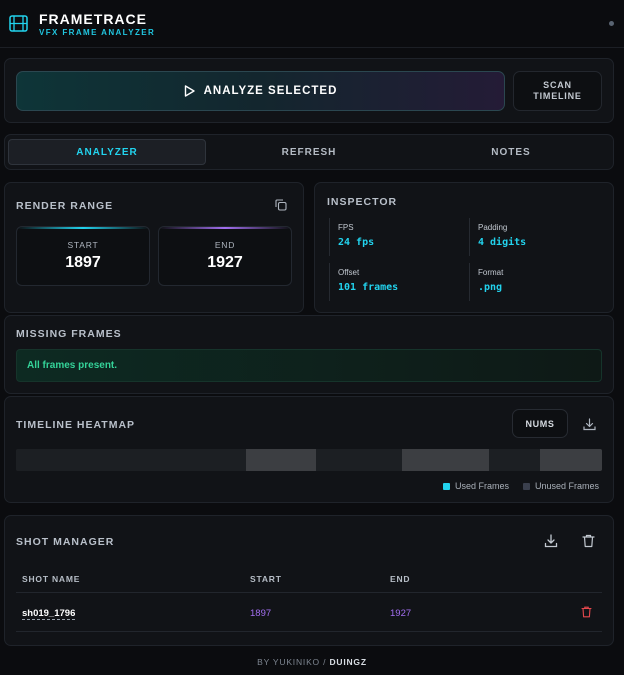 This screenshot has width=624, height=675. I want to click on inspector-format: Format .png, so click(536, 282).